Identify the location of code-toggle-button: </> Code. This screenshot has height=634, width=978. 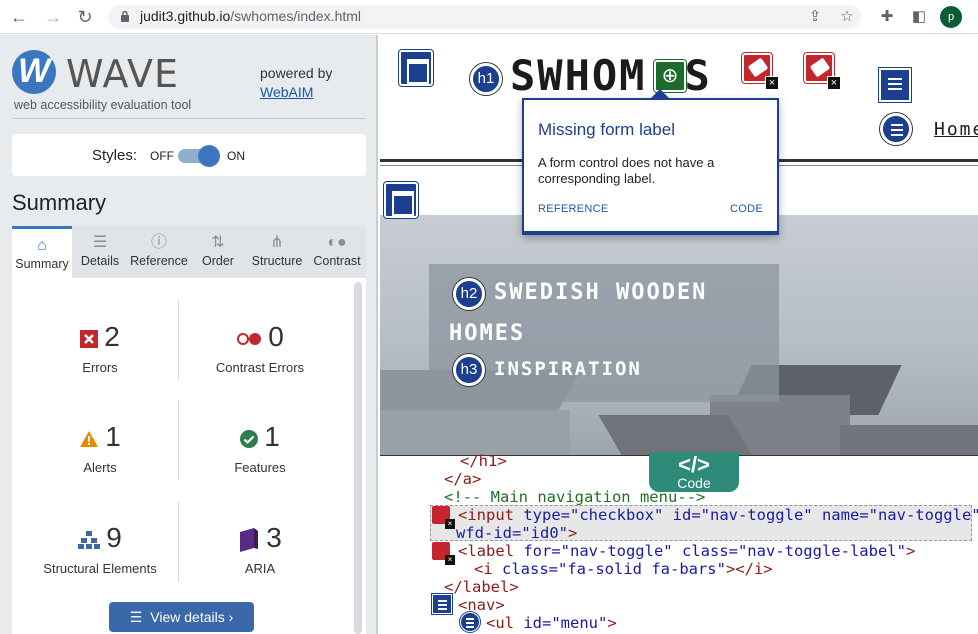
(694, 472).